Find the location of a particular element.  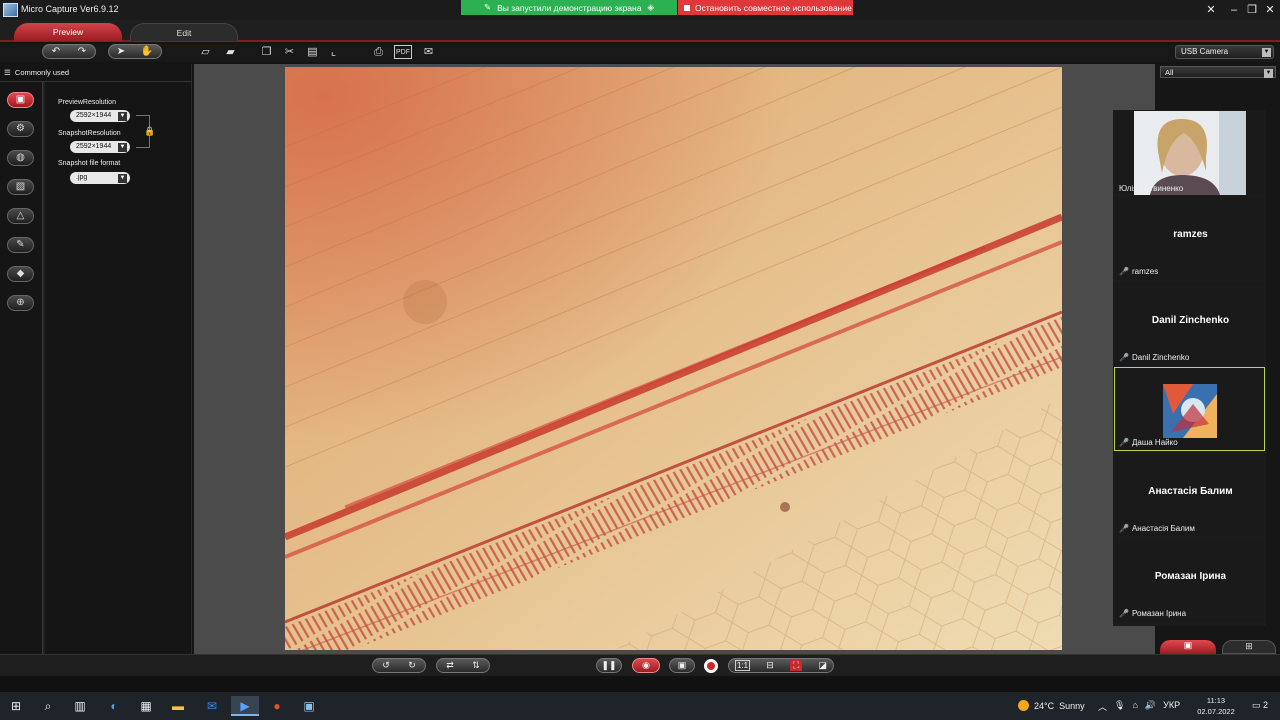

undo-icon: ↶ is located at coordinates (56, 51).